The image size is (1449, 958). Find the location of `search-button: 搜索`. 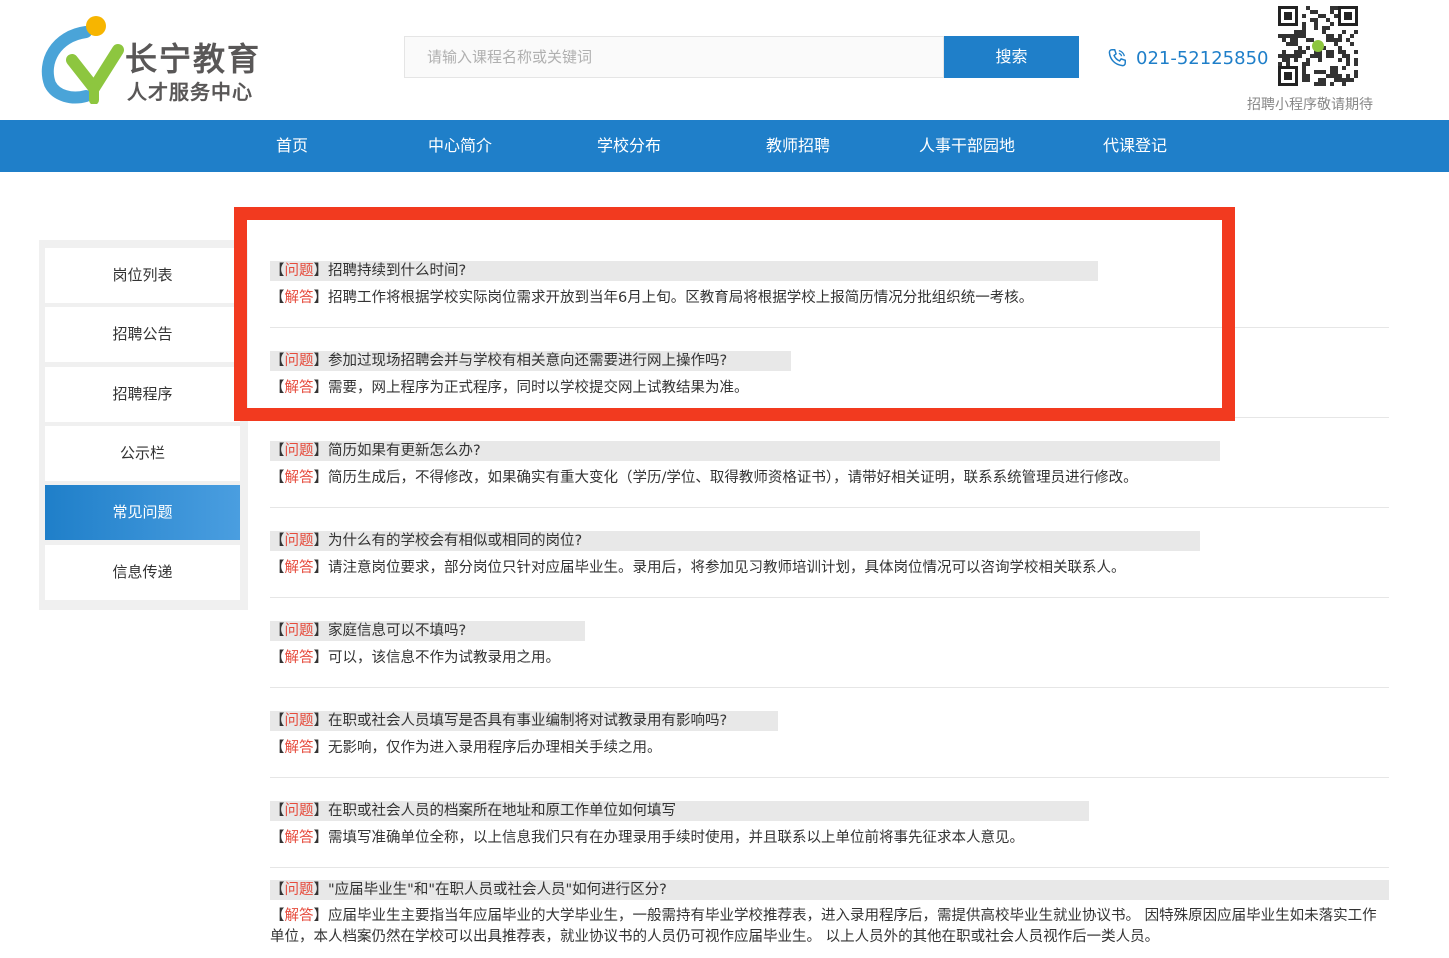

search-button: 搜索 is located at coordinates (1011, 57).